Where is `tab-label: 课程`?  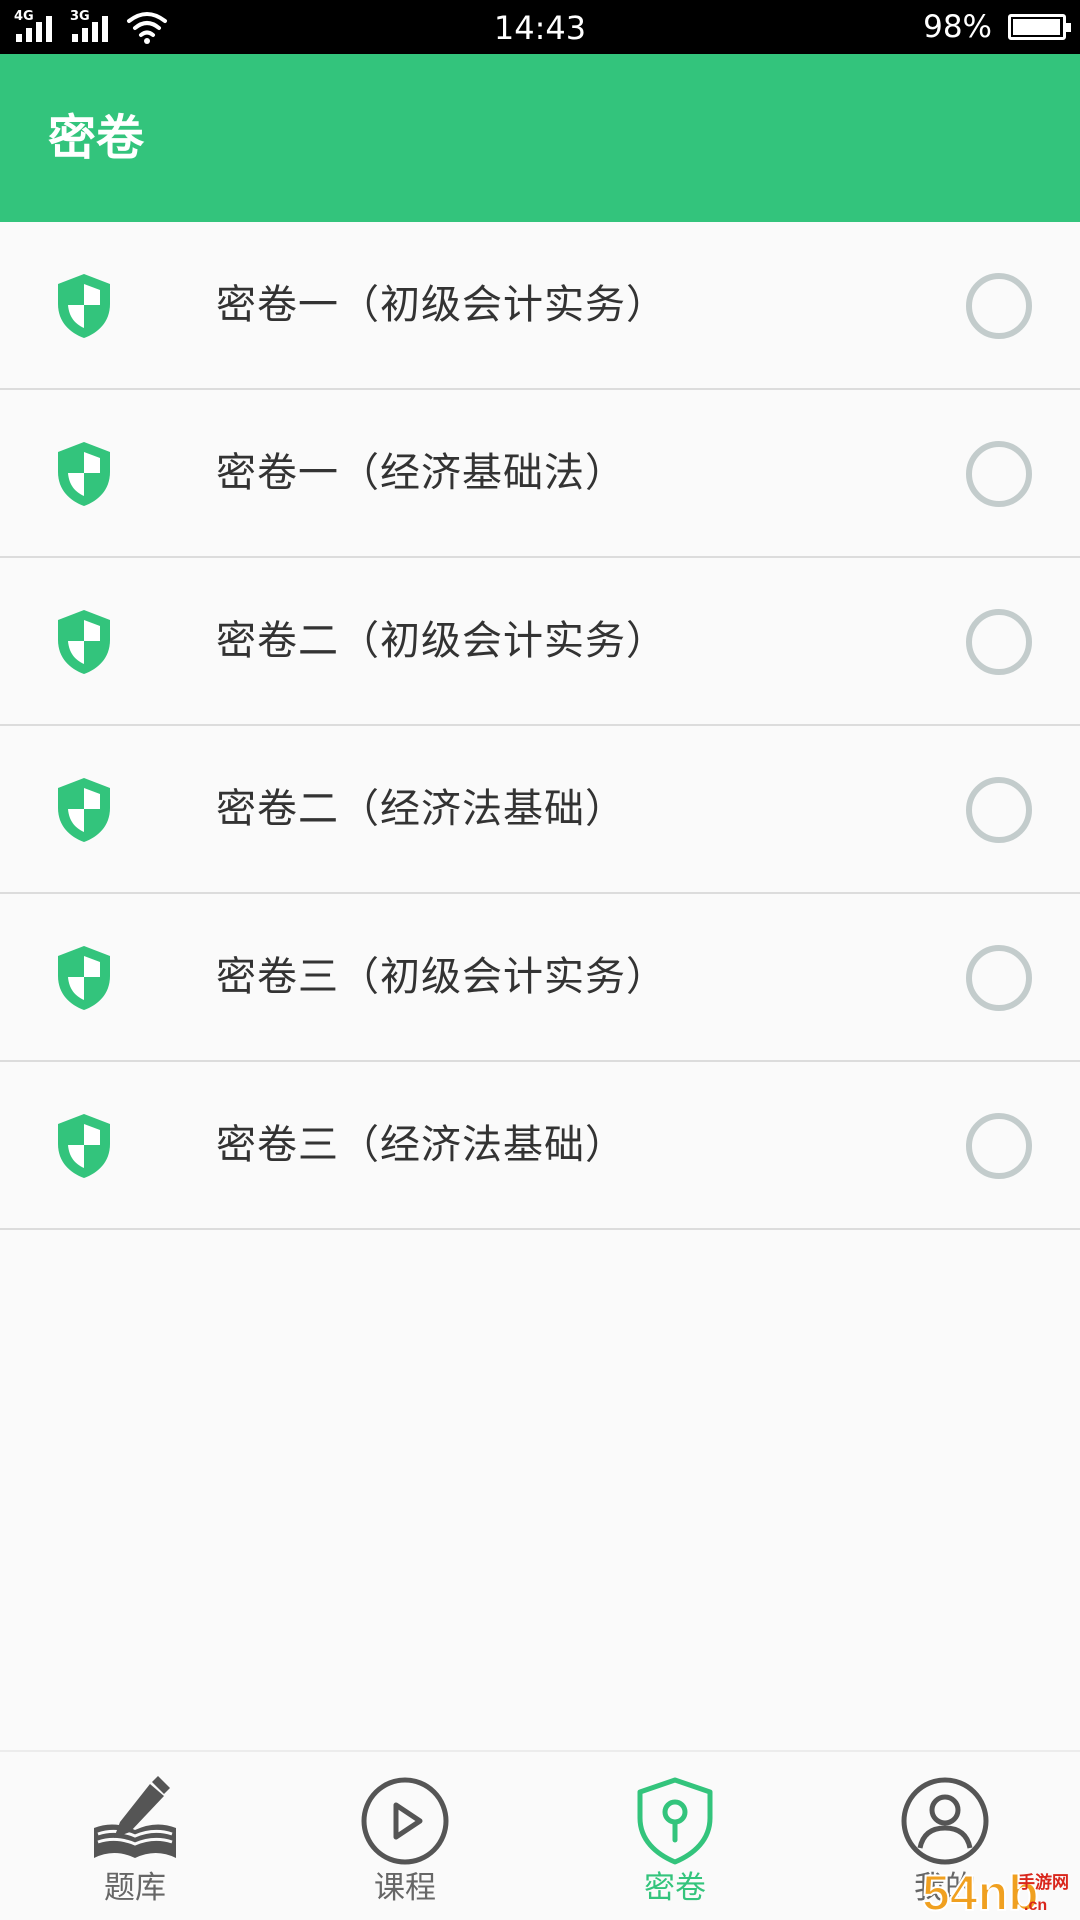
tab-label: 课程 is located at coordinates (405, 1888).